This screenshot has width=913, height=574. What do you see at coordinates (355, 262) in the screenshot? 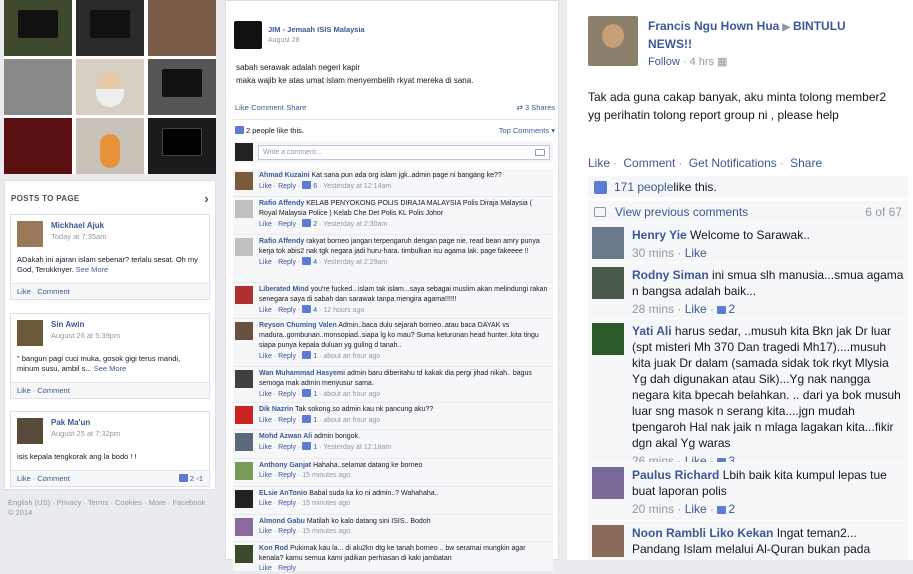
I see `comment-time: Yesterday at 2:29am` at bounding box center [355, 262].